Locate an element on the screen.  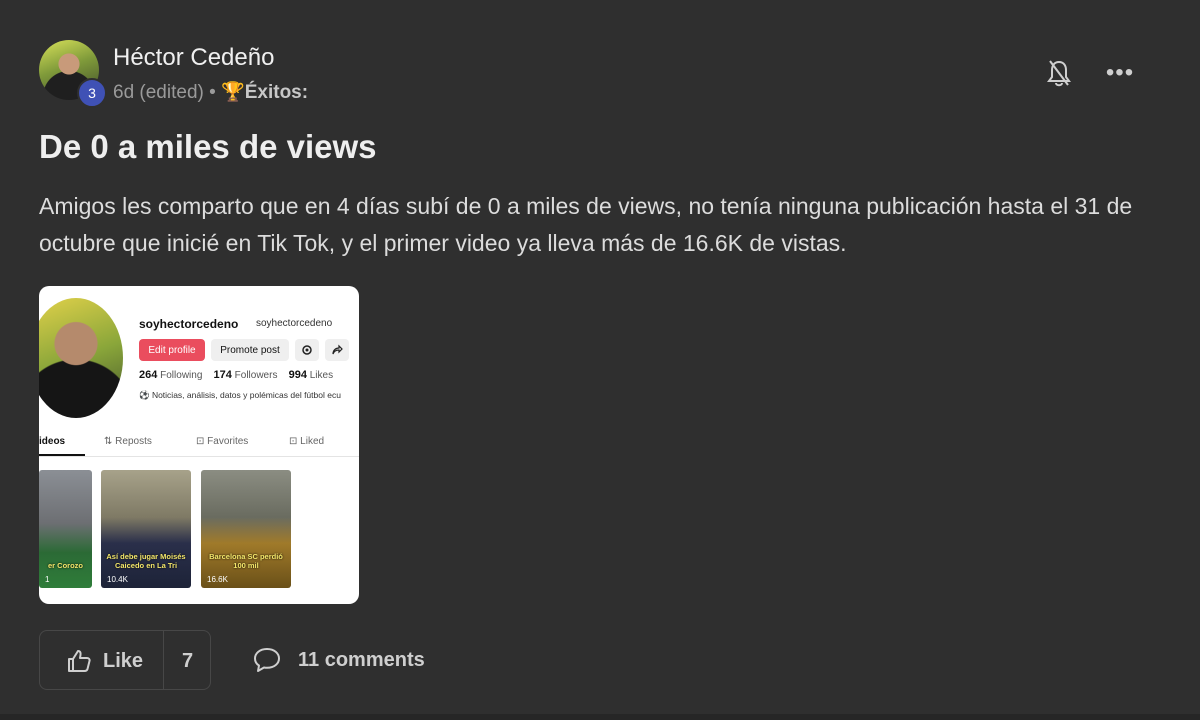
tiktok-profile-photo is located at coordinates (81, 358).